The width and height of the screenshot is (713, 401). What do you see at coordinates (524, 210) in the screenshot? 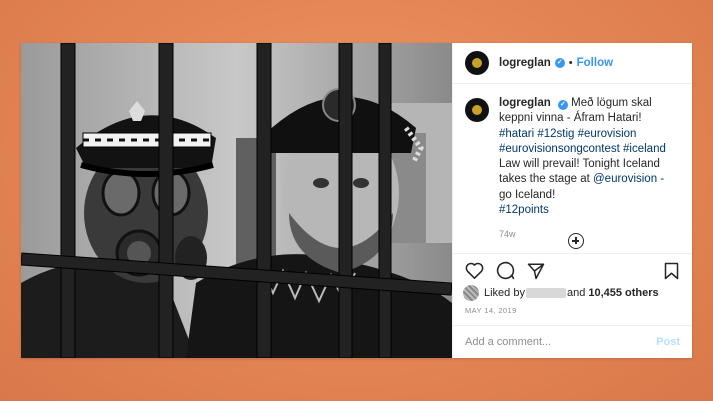
I see `hashtag-line-3: #12points` at bounding box center [524, 210].